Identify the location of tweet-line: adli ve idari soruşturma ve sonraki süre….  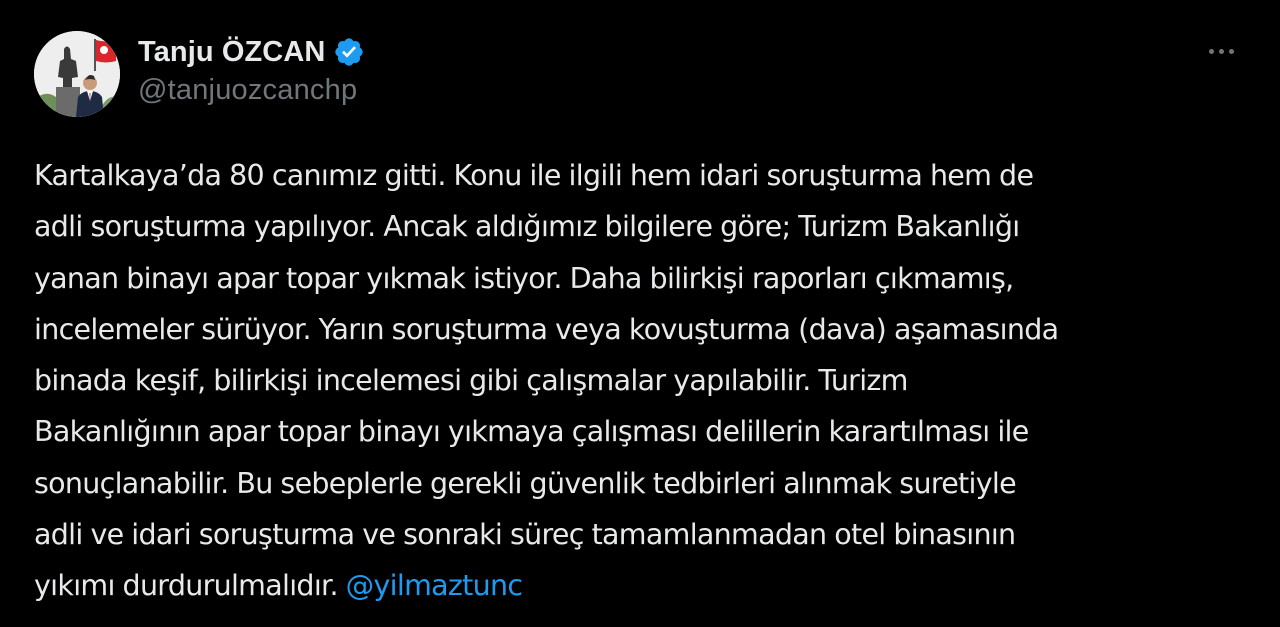
(525, 535).